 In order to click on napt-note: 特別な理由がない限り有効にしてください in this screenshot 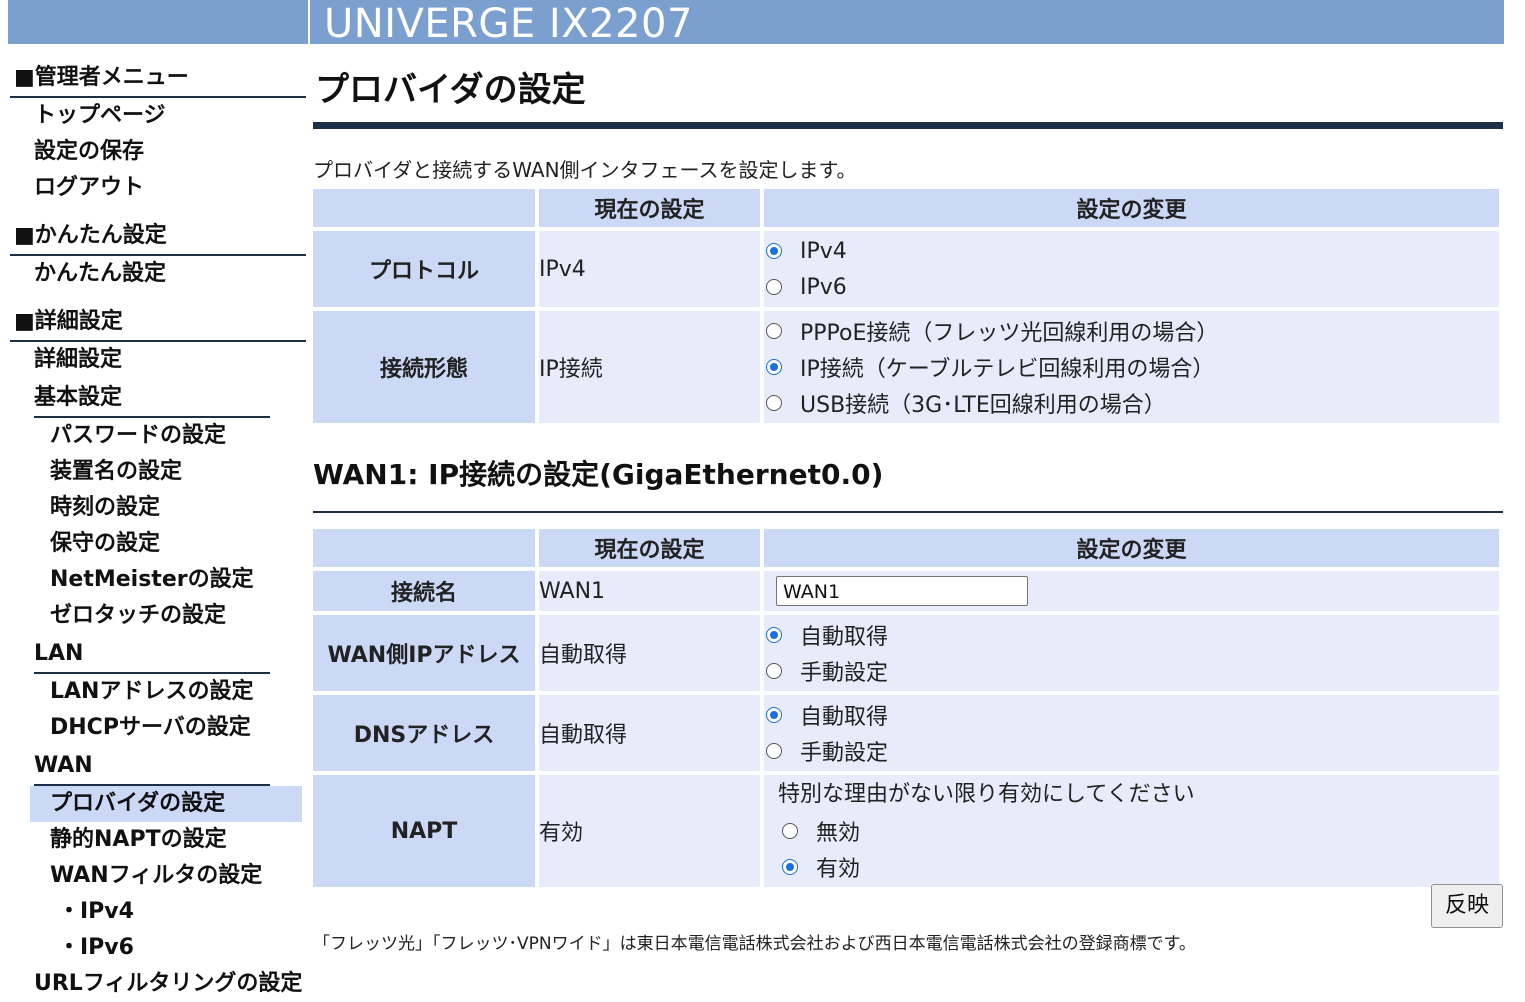, I will do `click(986, 794)`.